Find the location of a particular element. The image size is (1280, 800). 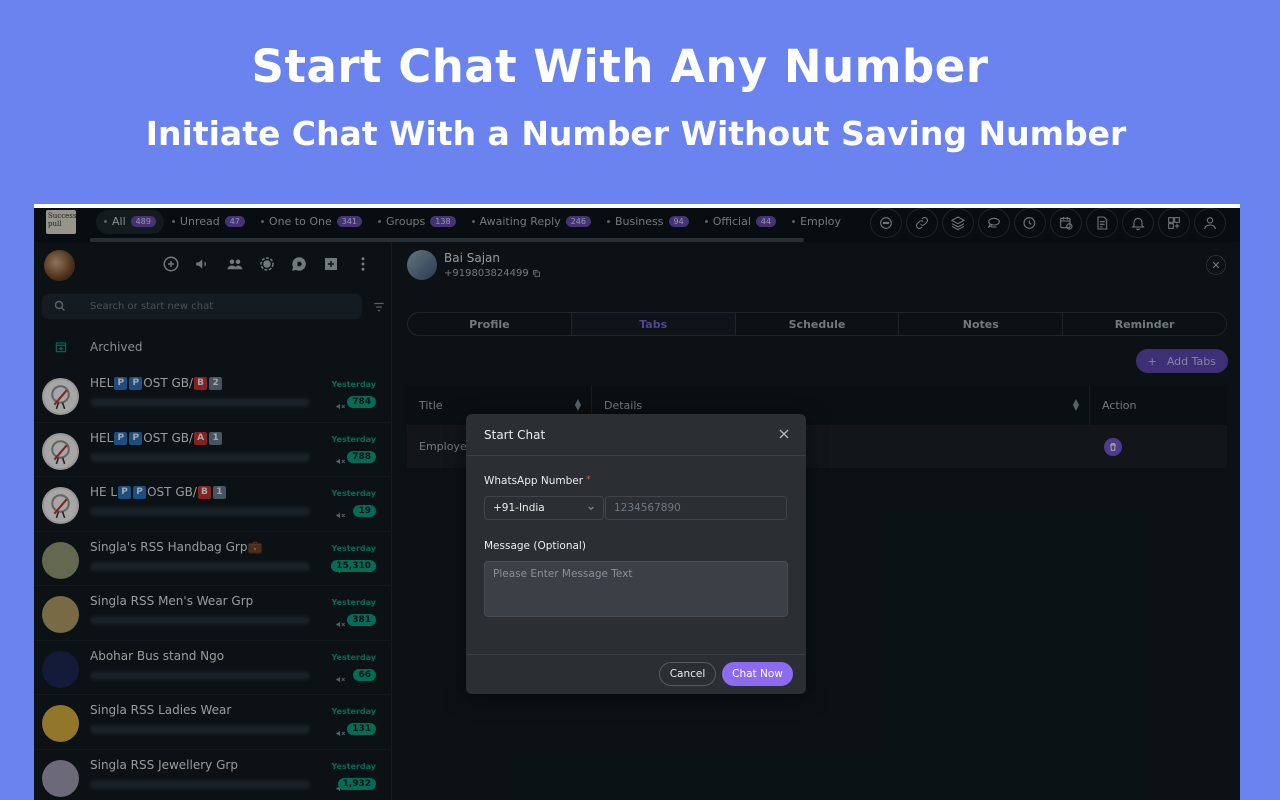

column-action-label: Action is located at coordinates (1119, 405).